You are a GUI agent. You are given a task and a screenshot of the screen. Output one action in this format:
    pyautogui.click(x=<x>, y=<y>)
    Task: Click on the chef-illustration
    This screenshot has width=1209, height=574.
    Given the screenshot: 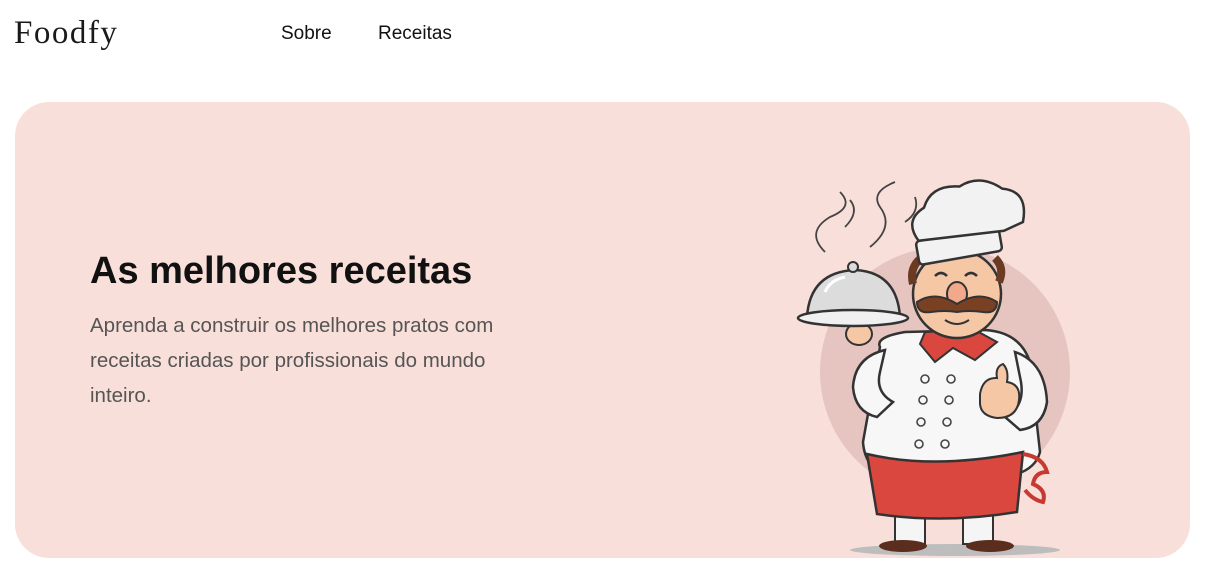 What is the action you would take?
    pyautogui.click(x=933, y=367)
    